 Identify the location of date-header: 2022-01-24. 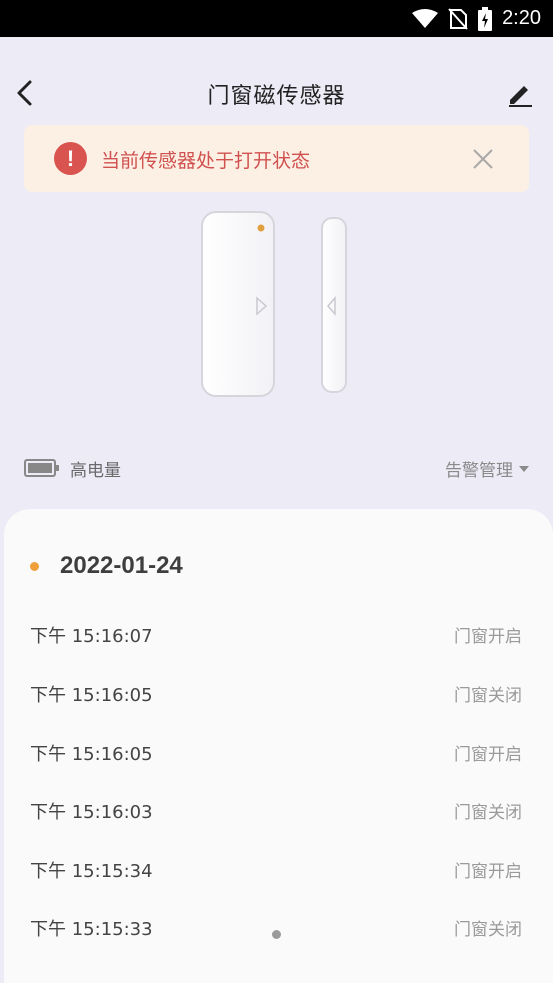
(106, 566).